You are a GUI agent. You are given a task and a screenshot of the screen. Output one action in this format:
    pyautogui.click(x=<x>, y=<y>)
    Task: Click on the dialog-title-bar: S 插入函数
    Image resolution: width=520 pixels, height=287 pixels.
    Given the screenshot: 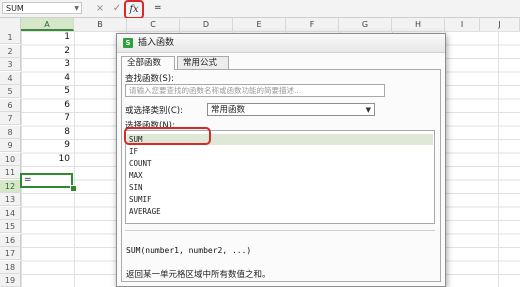 What is the action you would take?
    pyautogui.click(x=281, y=43)
    